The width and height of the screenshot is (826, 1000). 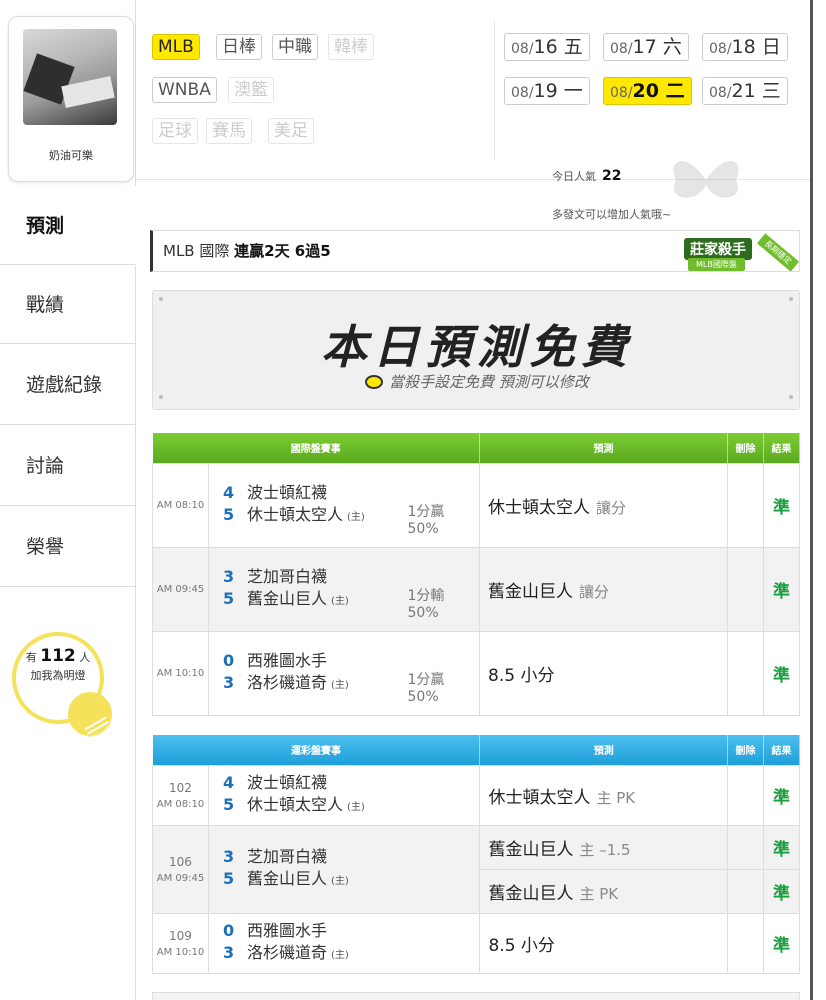 I want to click on date-0821: 08/21 三, so click(x=745, y=91).